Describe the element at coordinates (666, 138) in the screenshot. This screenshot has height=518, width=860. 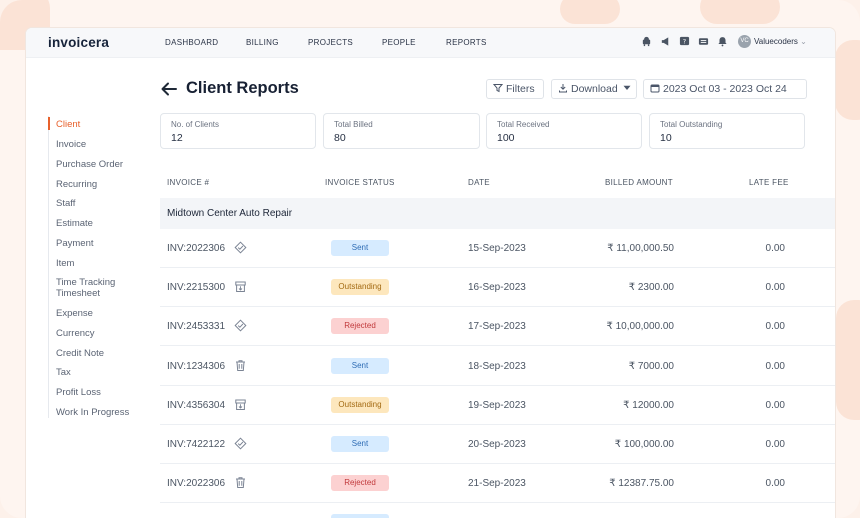
I see `stat-value: 10` at that location.